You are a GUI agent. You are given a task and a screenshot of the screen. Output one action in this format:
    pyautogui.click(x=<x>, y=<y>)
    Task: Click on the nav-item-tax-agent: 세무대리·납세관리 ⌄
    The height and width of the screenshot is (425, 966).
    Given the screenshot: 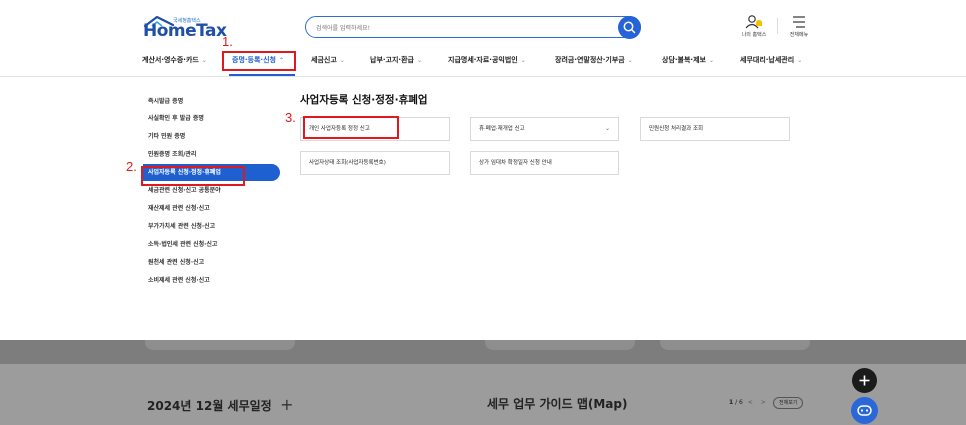 What is the action you would take?
    pyautogui.click(x=771, y=60)
    